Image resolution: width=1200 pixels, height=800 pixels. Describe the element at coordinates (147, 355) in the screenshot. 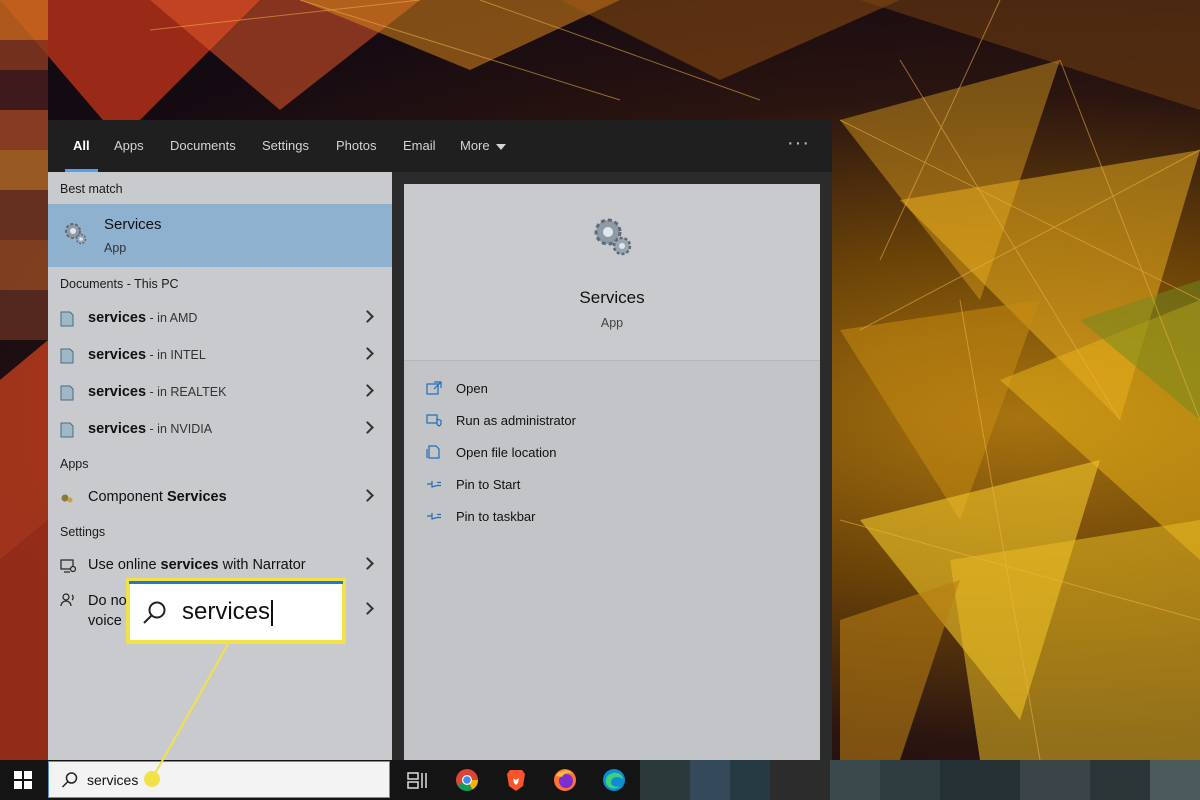

I see `document-item-label: services - in INTEL` at that location.